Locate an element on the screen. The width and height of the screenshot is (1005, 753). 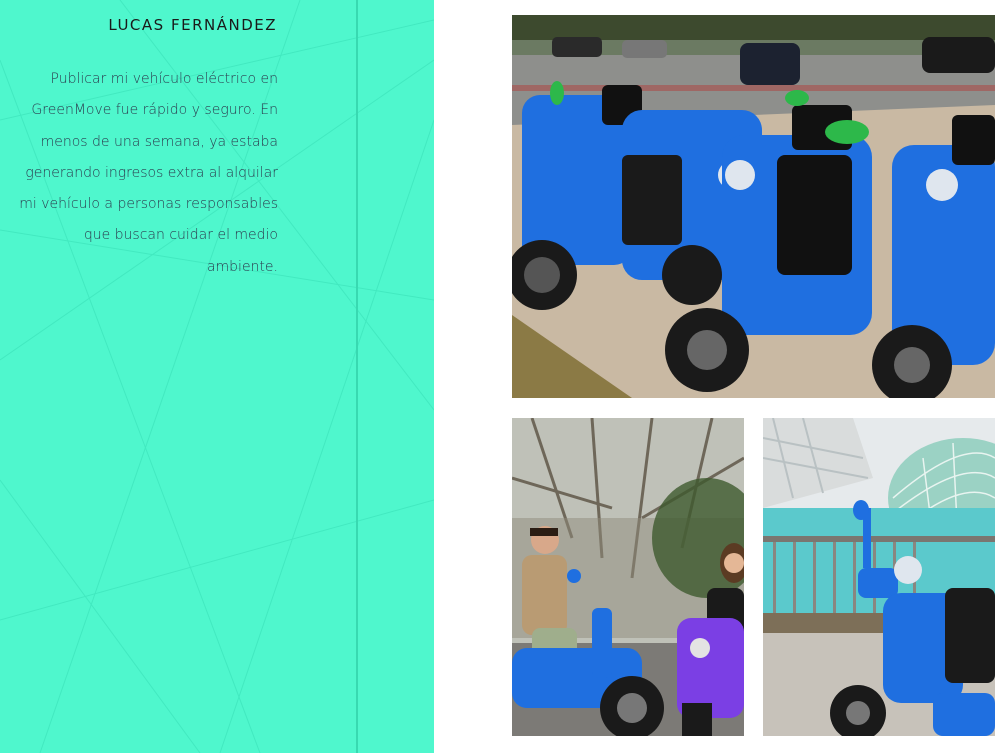
quote-line: menos de una semana, ya estaba is located at coordinates (159, 141).